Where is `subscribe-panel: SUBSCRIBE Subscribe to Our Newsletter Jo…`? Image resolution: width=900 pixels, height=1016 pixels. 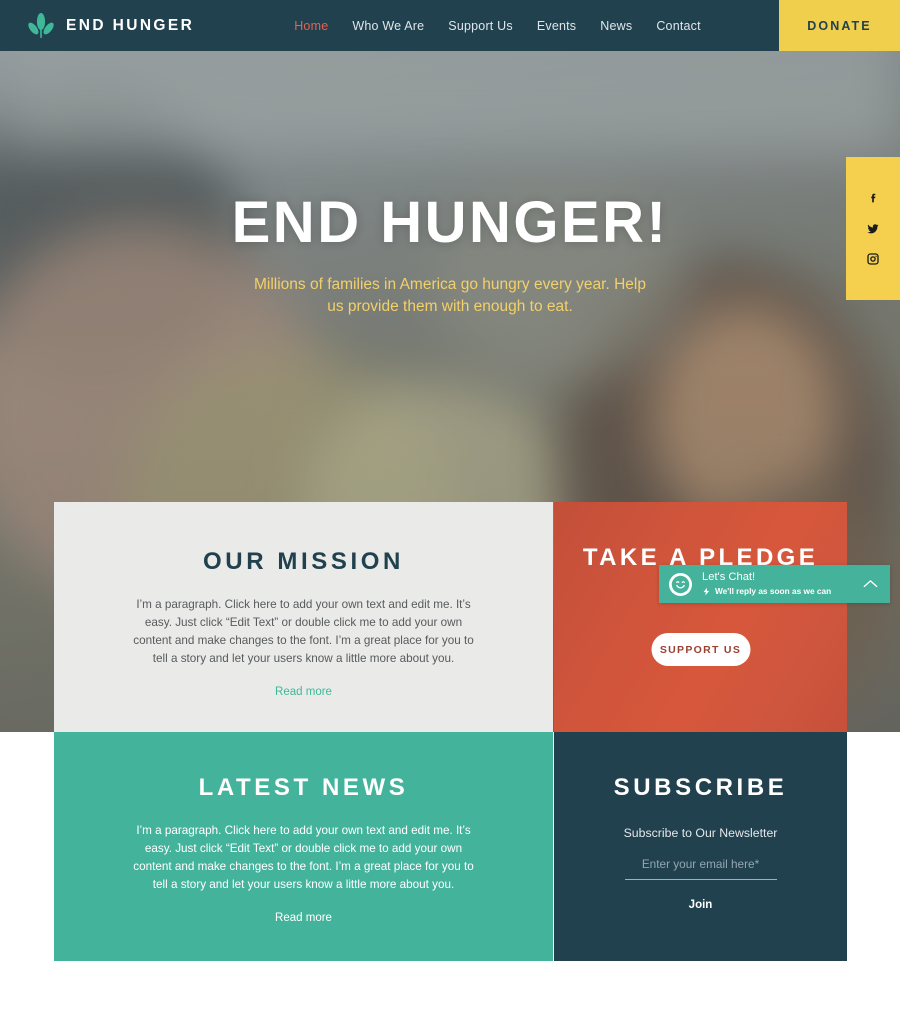 subscribe-panel: SUBSCRIBE Subscribe to Our Newsletter Jo… is located at coordinates (700, 846).